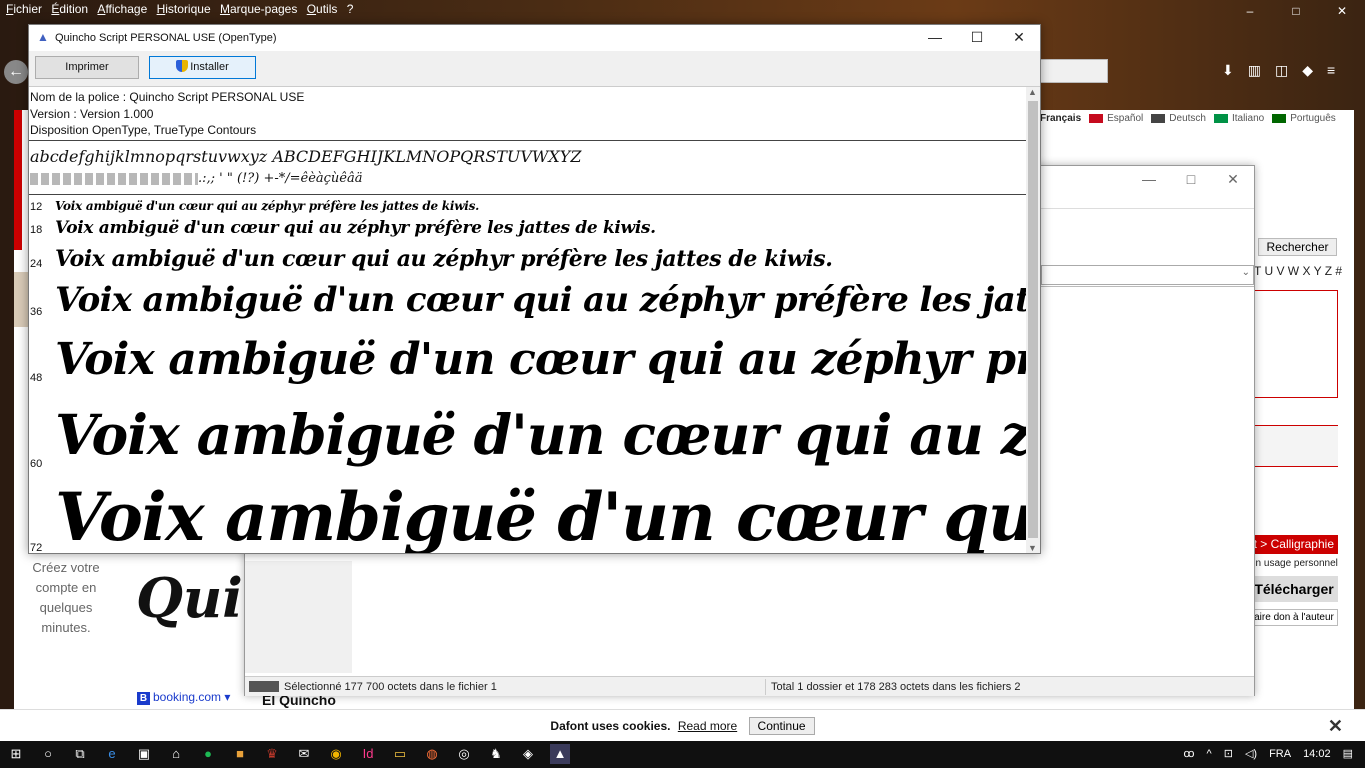 Image resolution: width=1365 pixels, height=768 pixels. What do you see at coordinates (1298, 271) in the screenshot?
I see `alphabet-index: T U V W X Y Z #` at bounding box center [1298, 271].